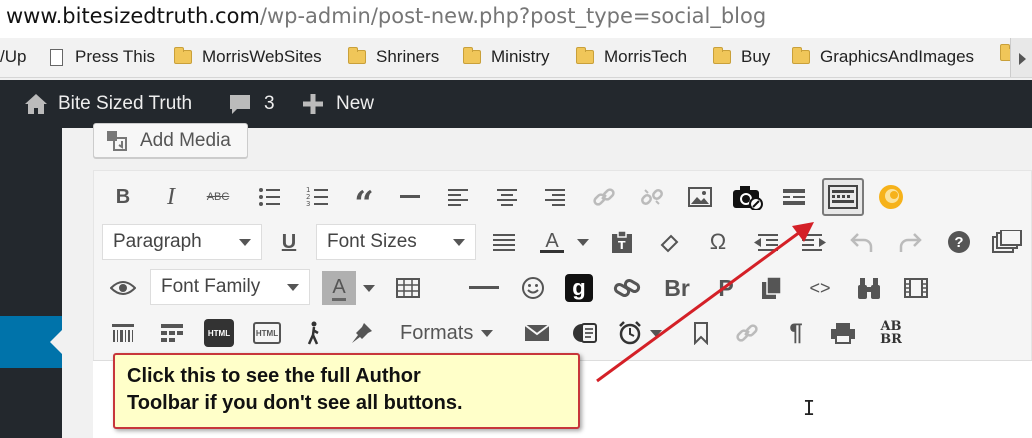 The height and width of the screenshot is (438, 1032). What do you see at coordinates (172, 333) in the screenshot?
I see `layout-button` at bounding box center [172, 333].